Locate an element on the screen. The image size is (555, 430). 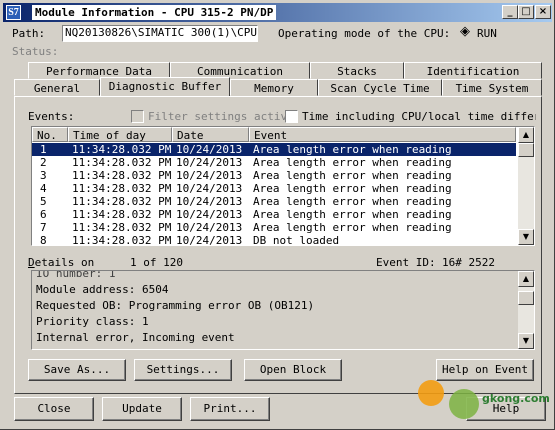
detail-line: IO number: 1 is located at coordinates (76, 275).